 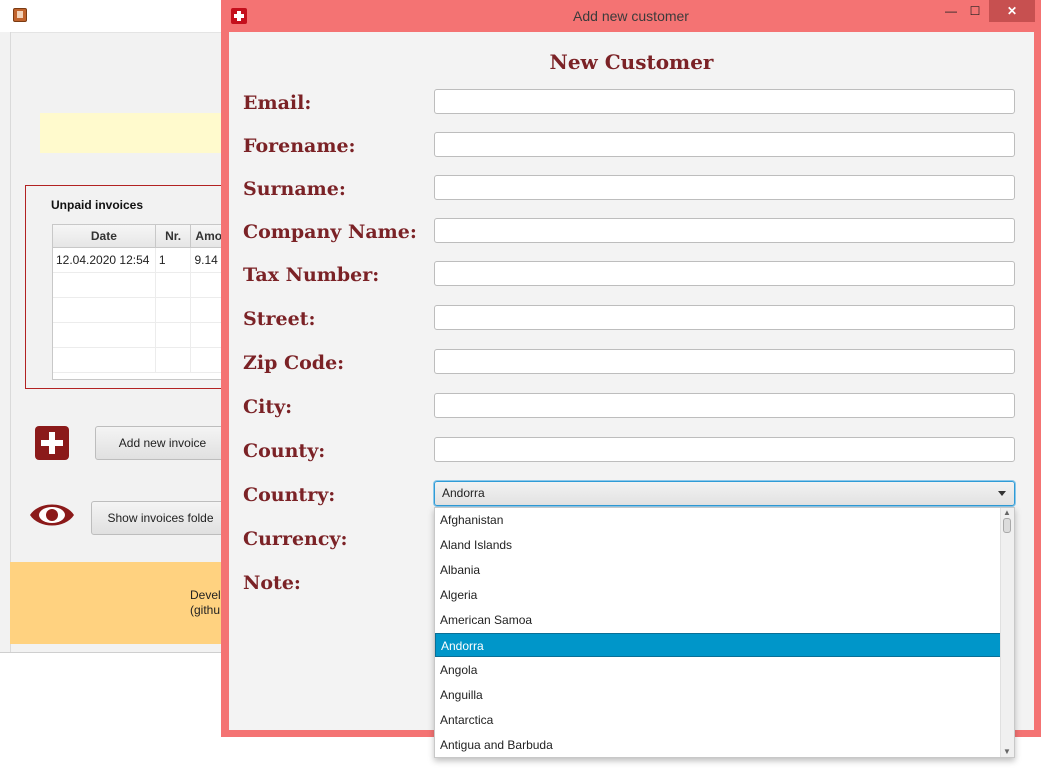 What do you see at coordinates (718, 520) in the screenshot?
I see `country-option-afghanistan: Afghanistan` at bounding box center [718, 520].